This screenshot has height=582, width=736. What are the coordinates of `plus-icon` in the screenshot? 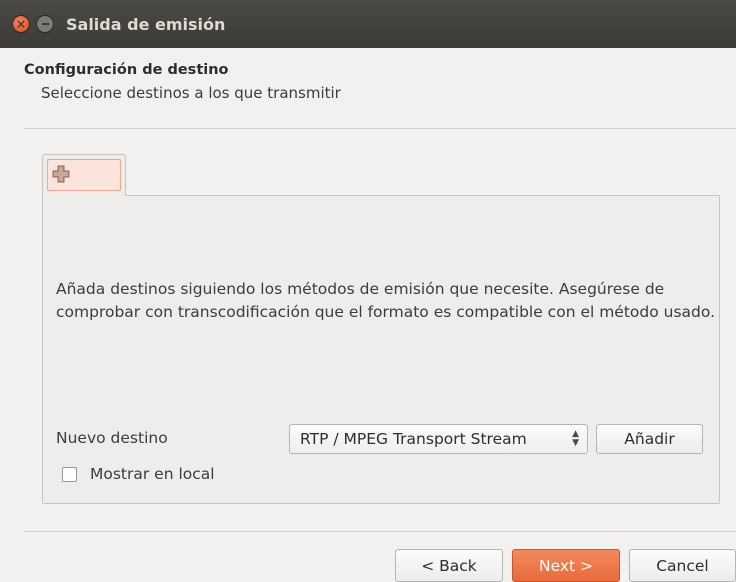 It's located at (61, 174).